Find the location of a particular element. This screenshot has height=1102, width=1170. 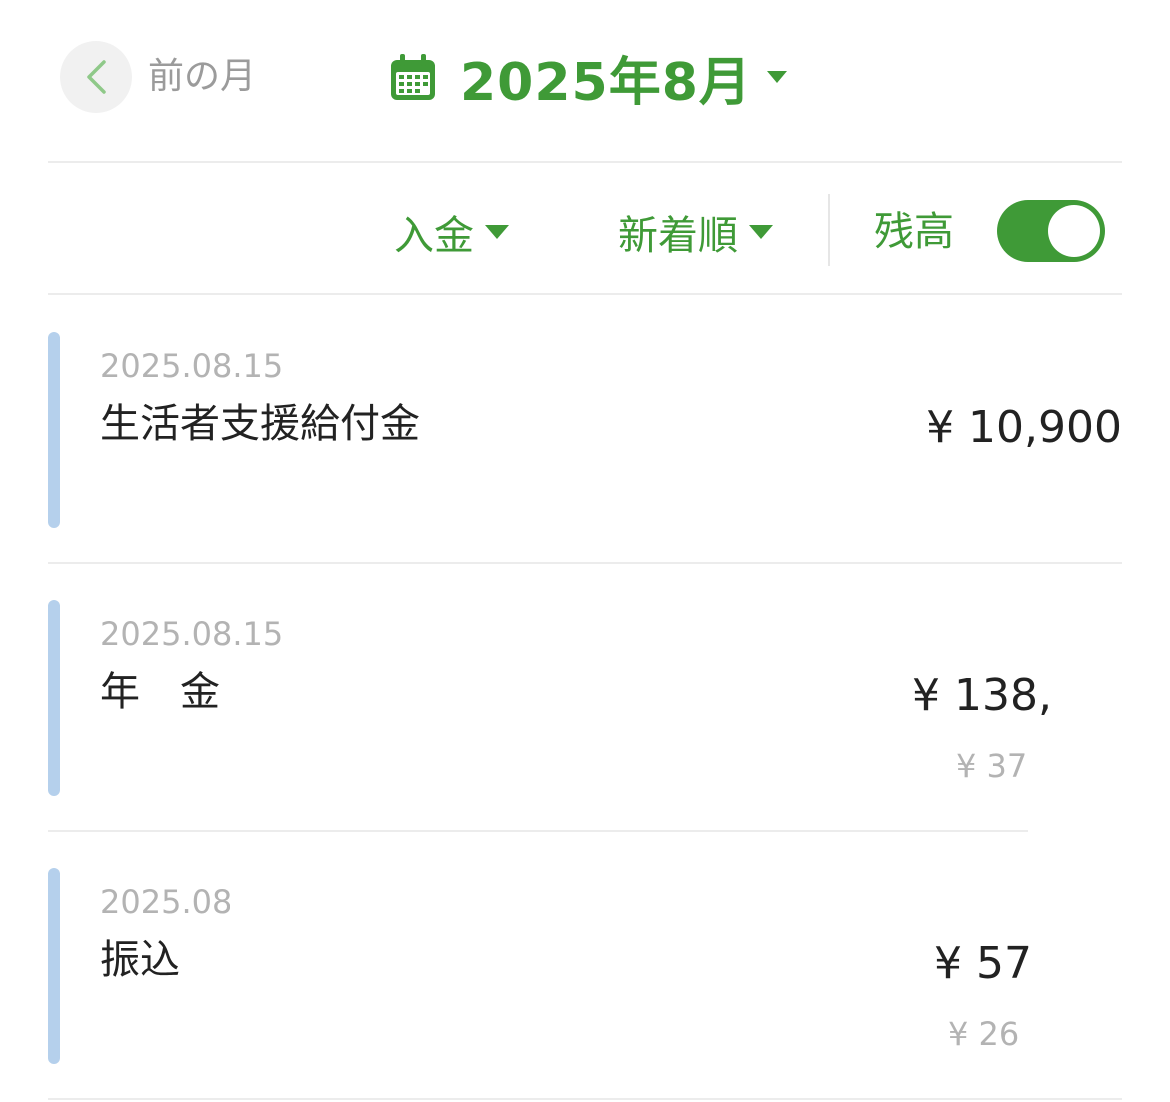

prev-month-button is located at coordinates (96, 77).